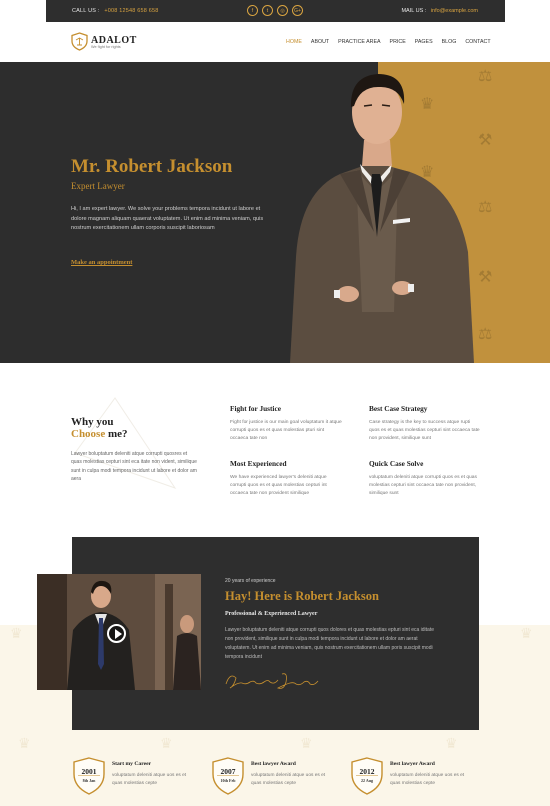 The image size is (550, 806). What do you see at coordinates (398, 42) in the screenshot?
I see `nav-item-price: PRICE` at bounding box center [398, 42].